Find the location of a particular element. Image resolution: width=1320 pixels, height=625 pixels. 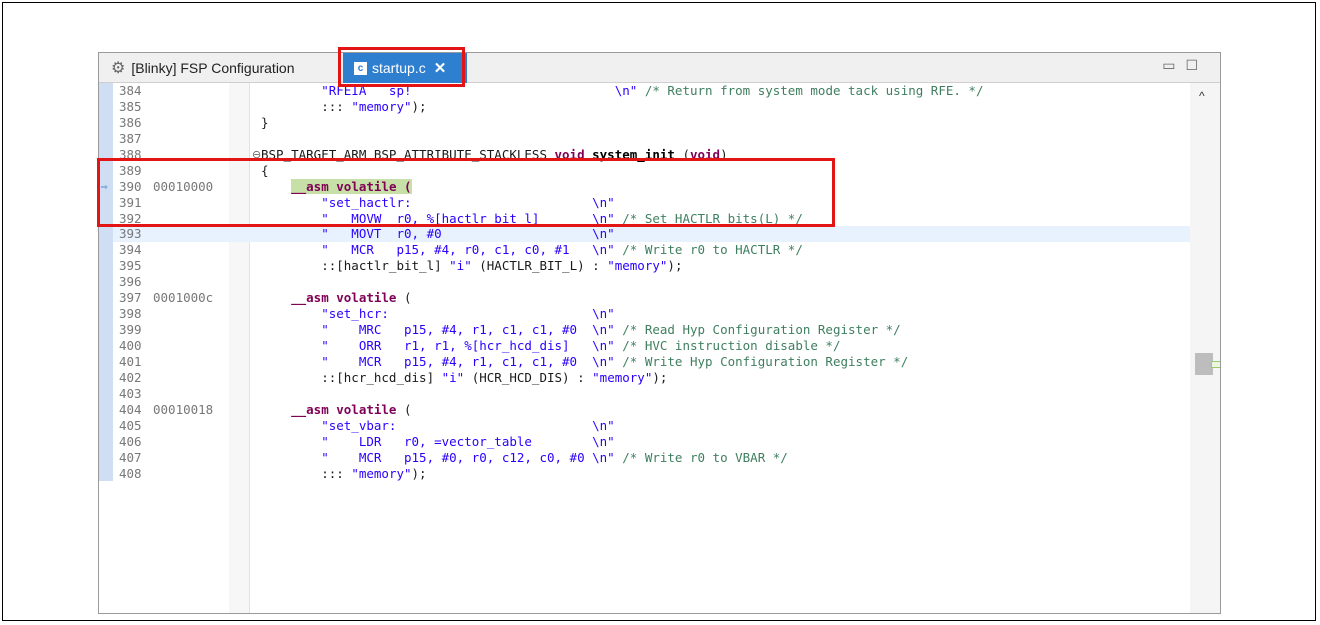

code-token: } is located at coordinates (265, 122).